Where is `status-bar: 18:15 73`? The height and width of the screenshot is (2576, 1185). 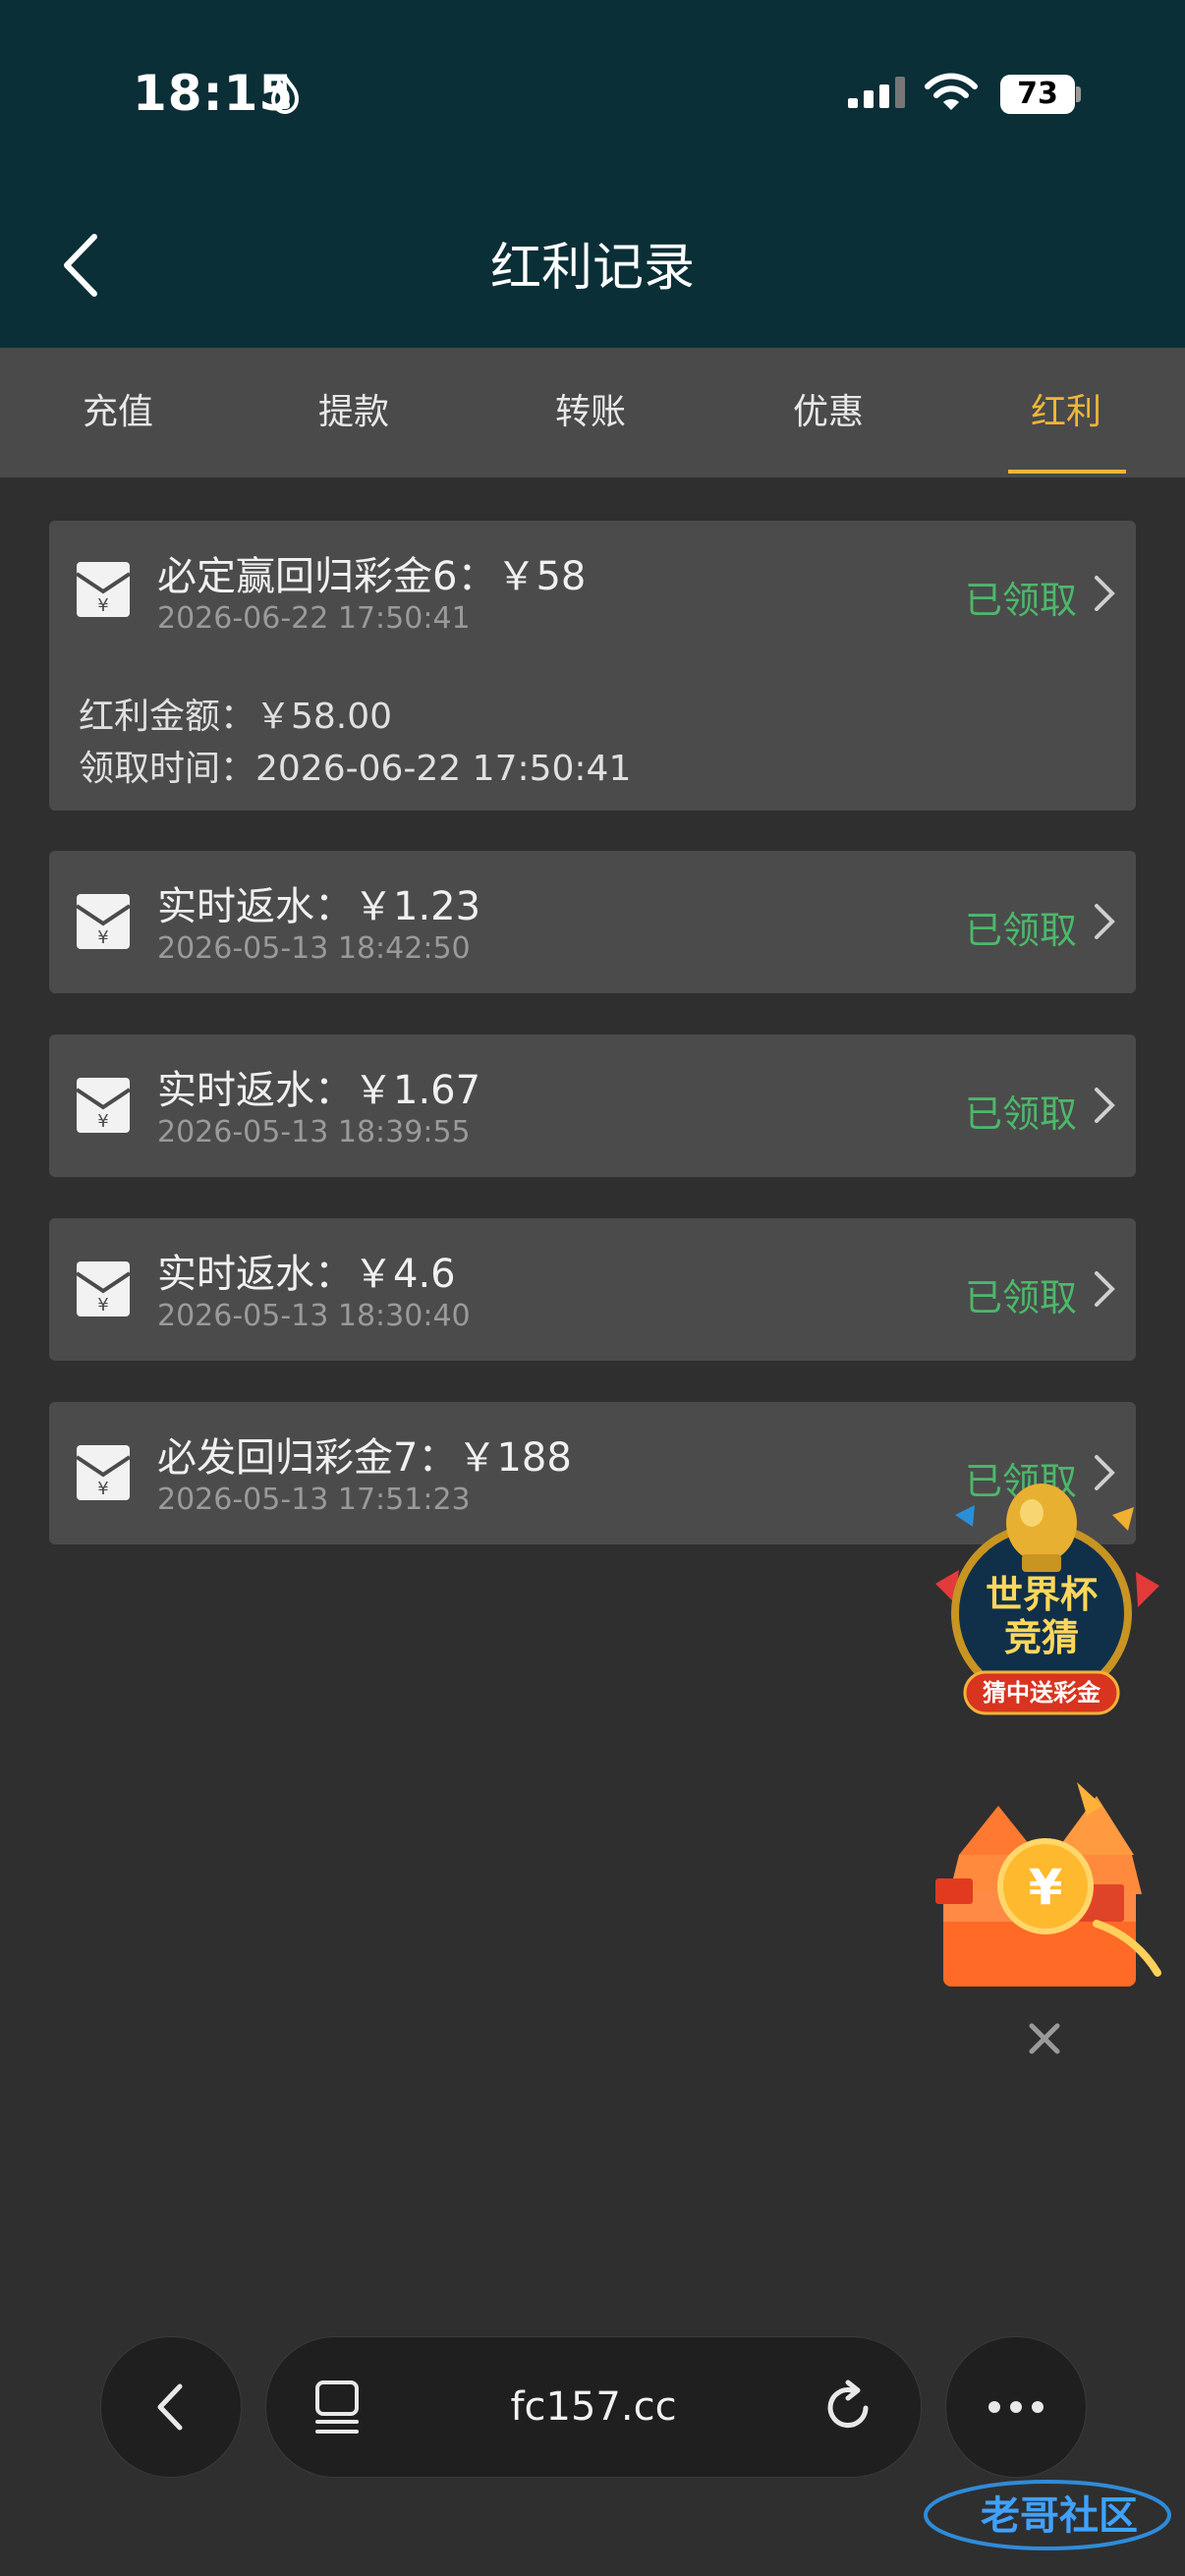
status-bar: 18:15 73 is located at coordinates (592, 93).